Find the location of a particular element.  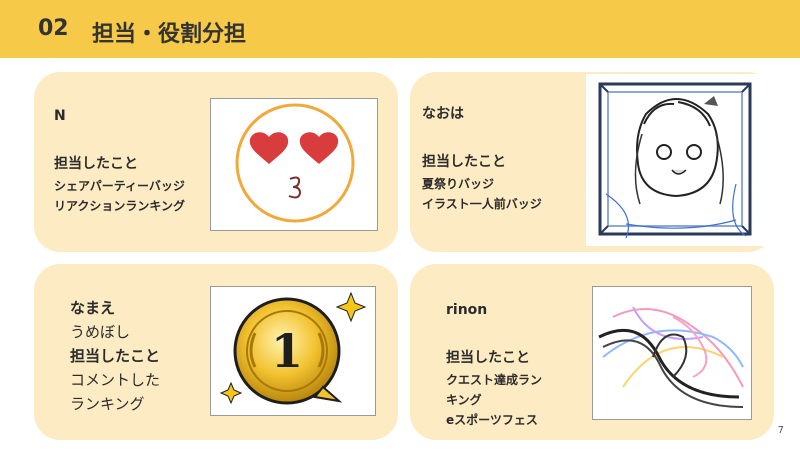

task-item: eスポーツフェス is located at coordinates (492, 420).